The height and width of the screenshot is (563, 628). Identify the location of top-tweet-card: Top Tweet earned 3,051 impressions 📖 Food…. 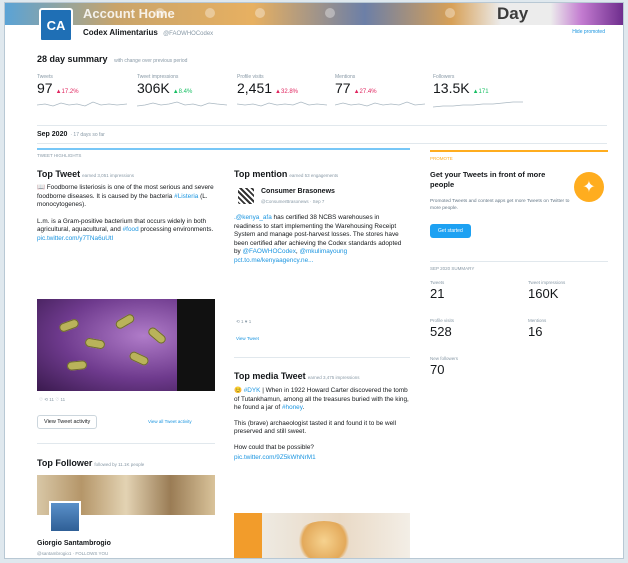
(126, 206).